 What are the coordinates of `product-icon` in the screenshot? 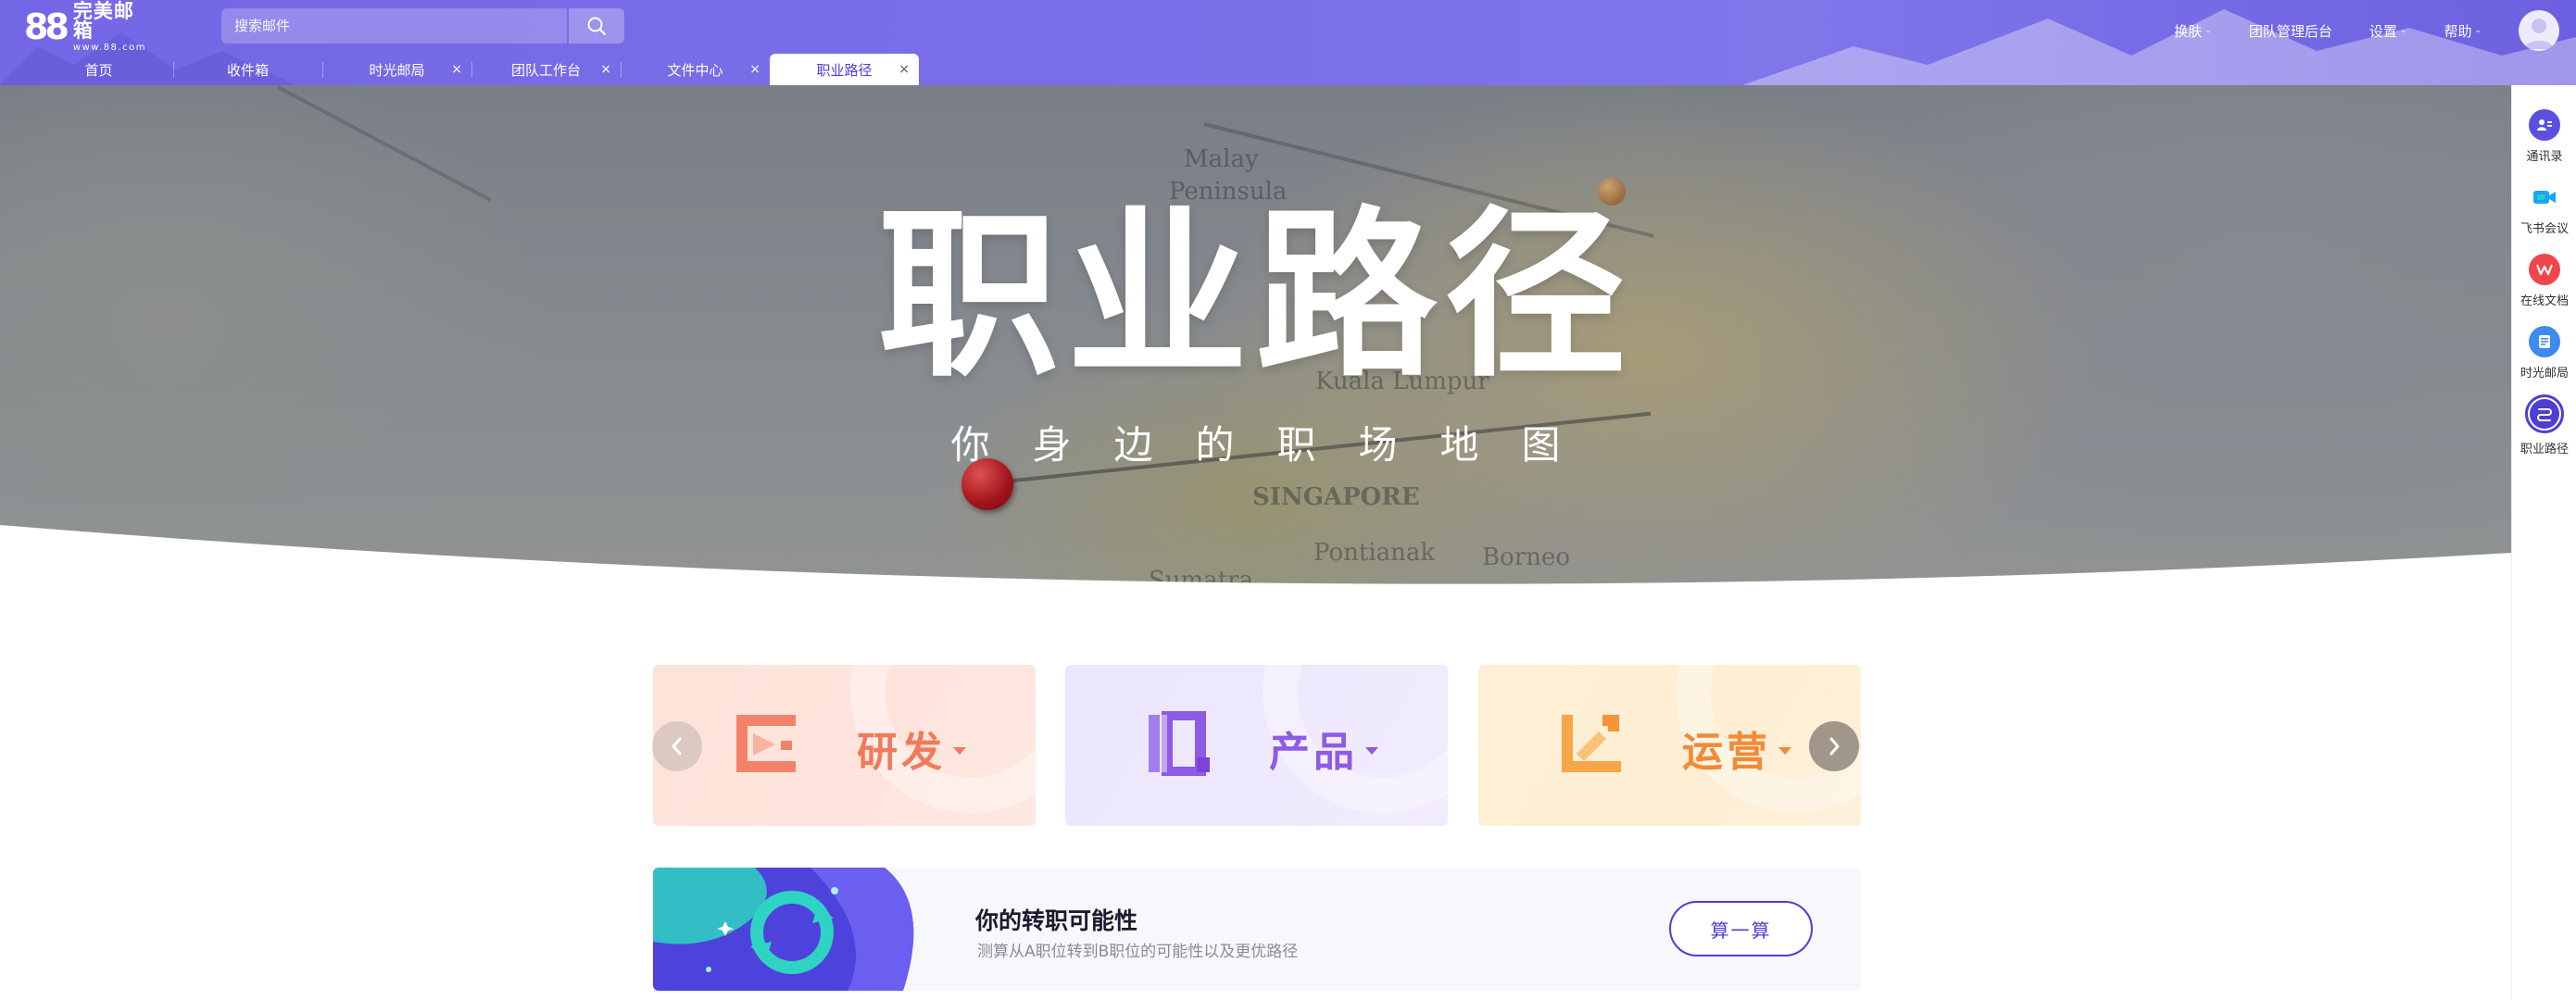 It's located at (1179, 743).